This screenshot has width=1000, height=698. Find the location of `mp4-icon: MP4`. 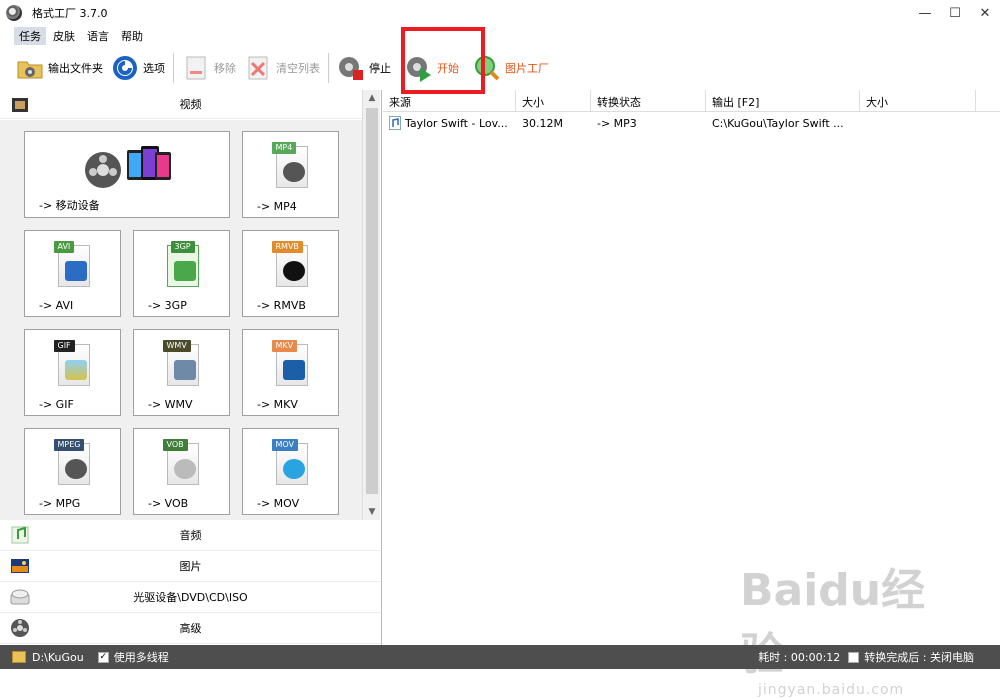

mp4-icon: MP4 is located at coordinates (291, 165).